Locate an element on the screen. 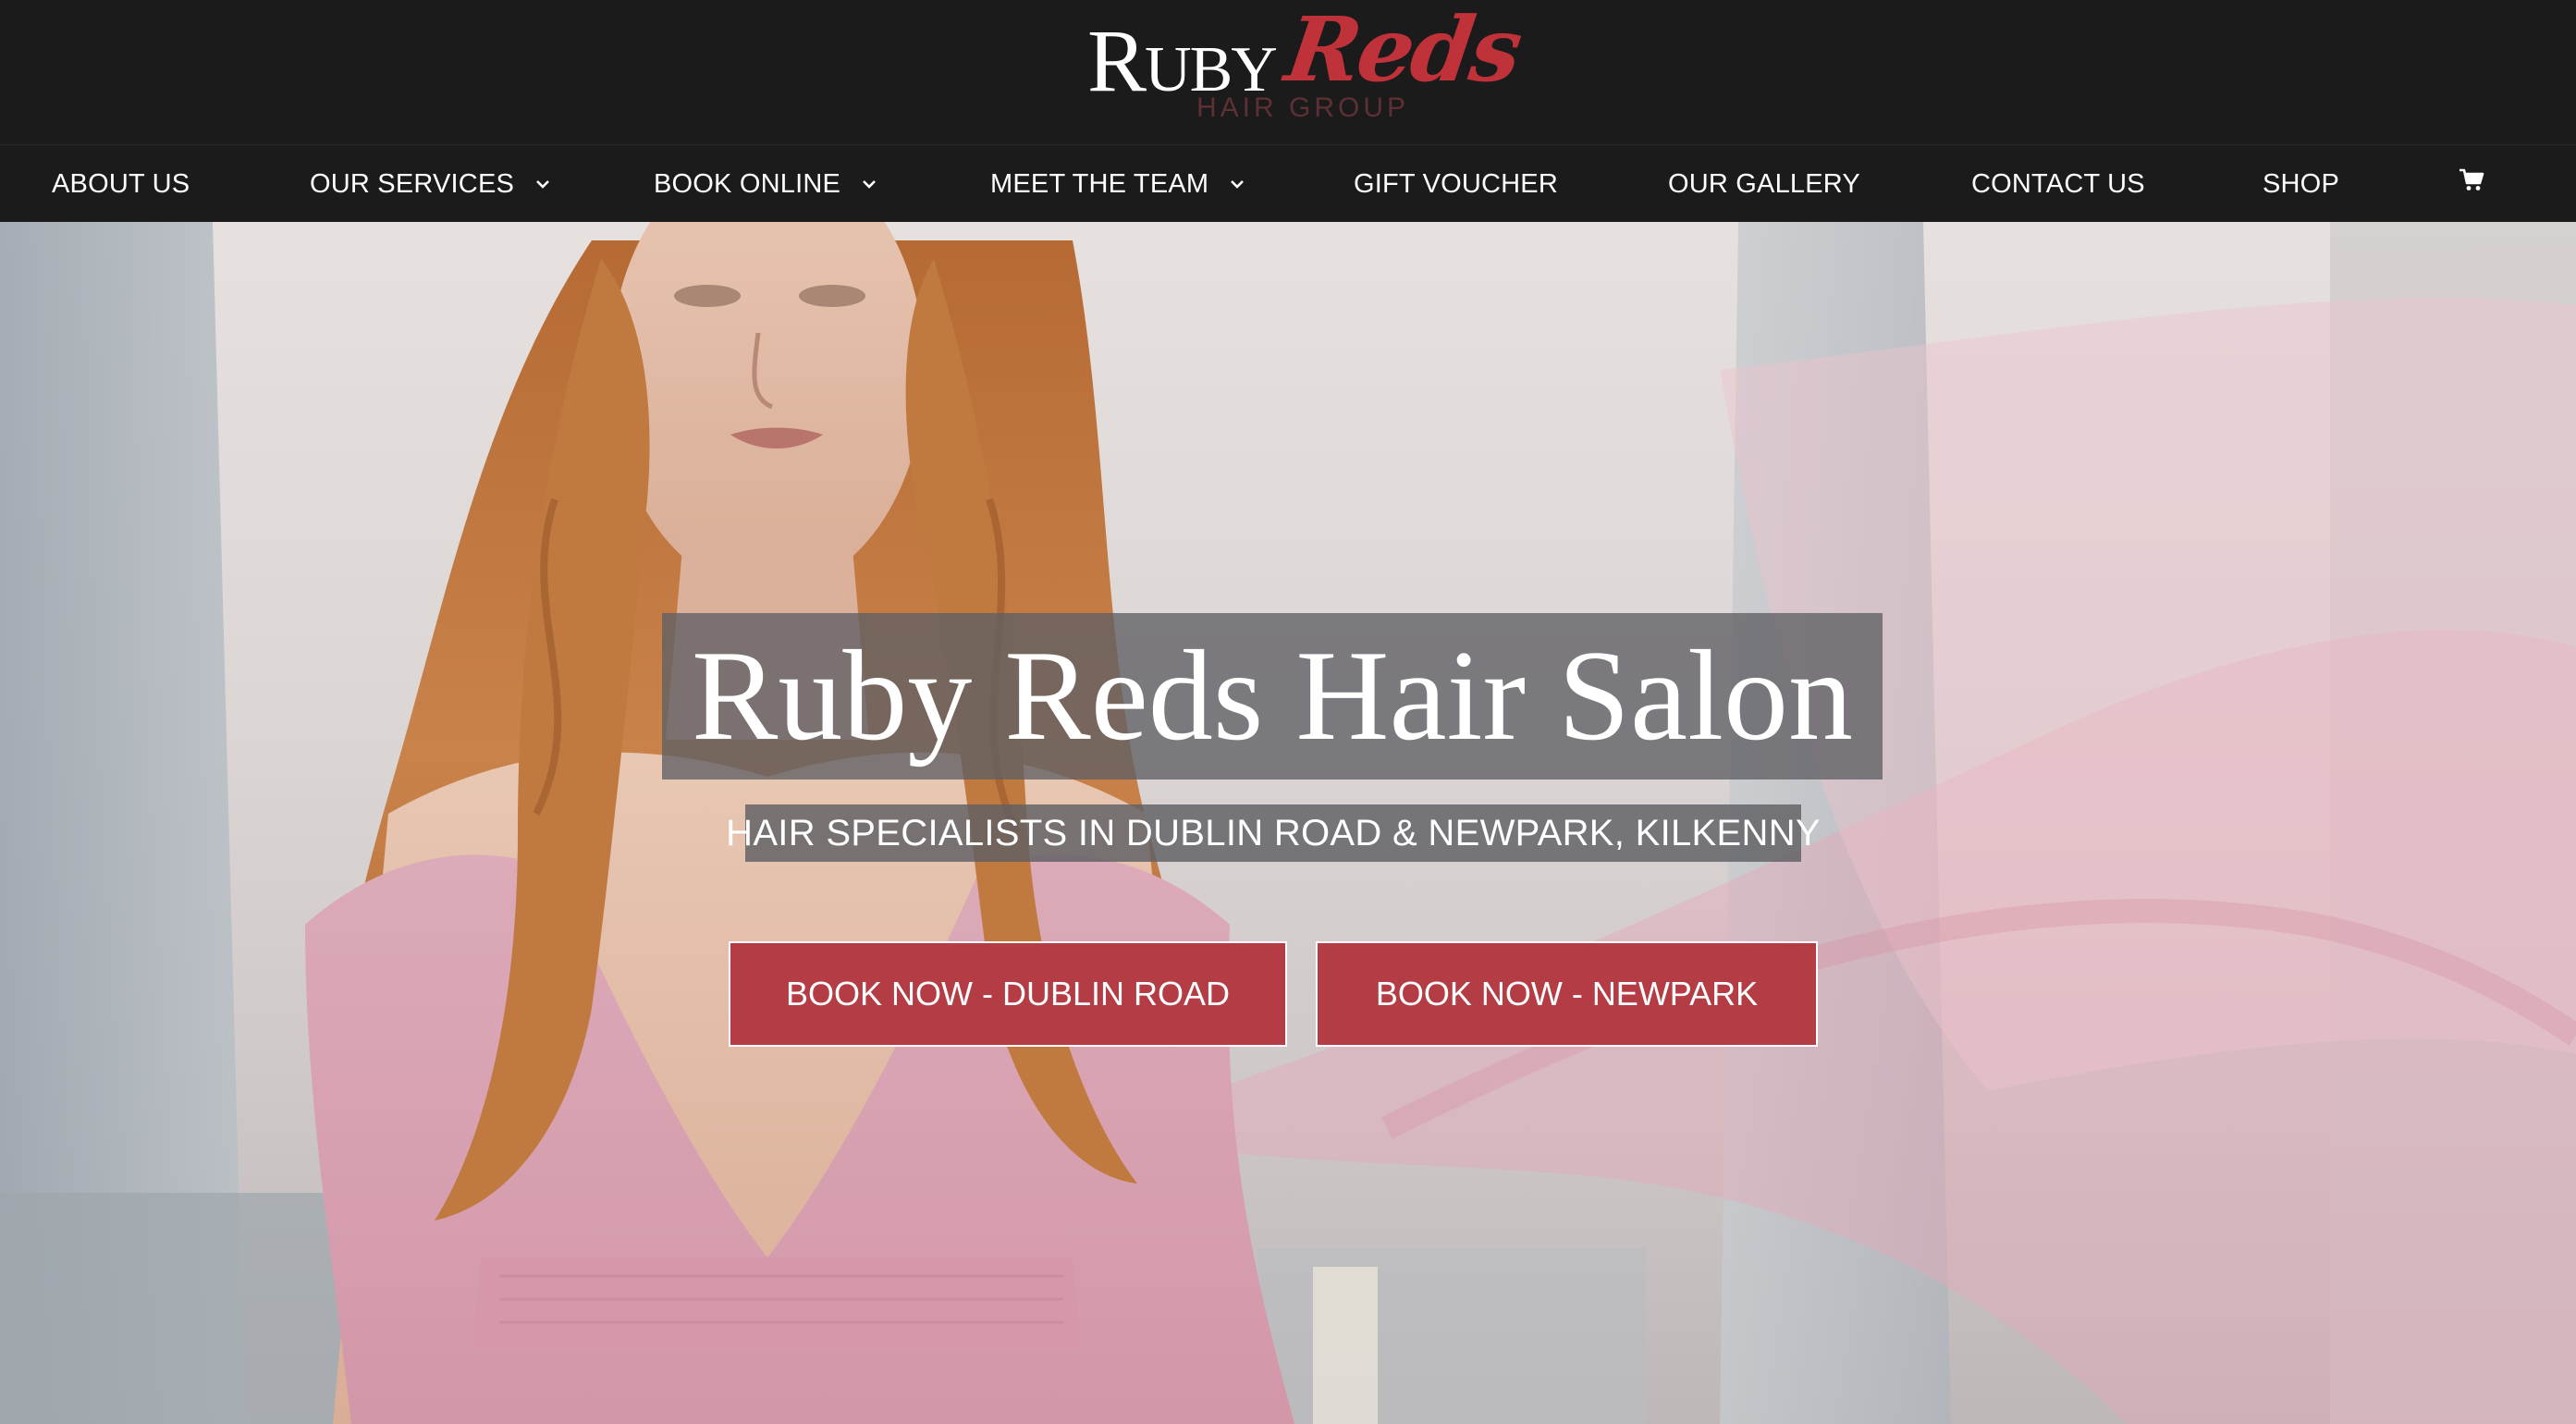  nav-contact-us: CONTACT US is located at coordinates (2058, 184).